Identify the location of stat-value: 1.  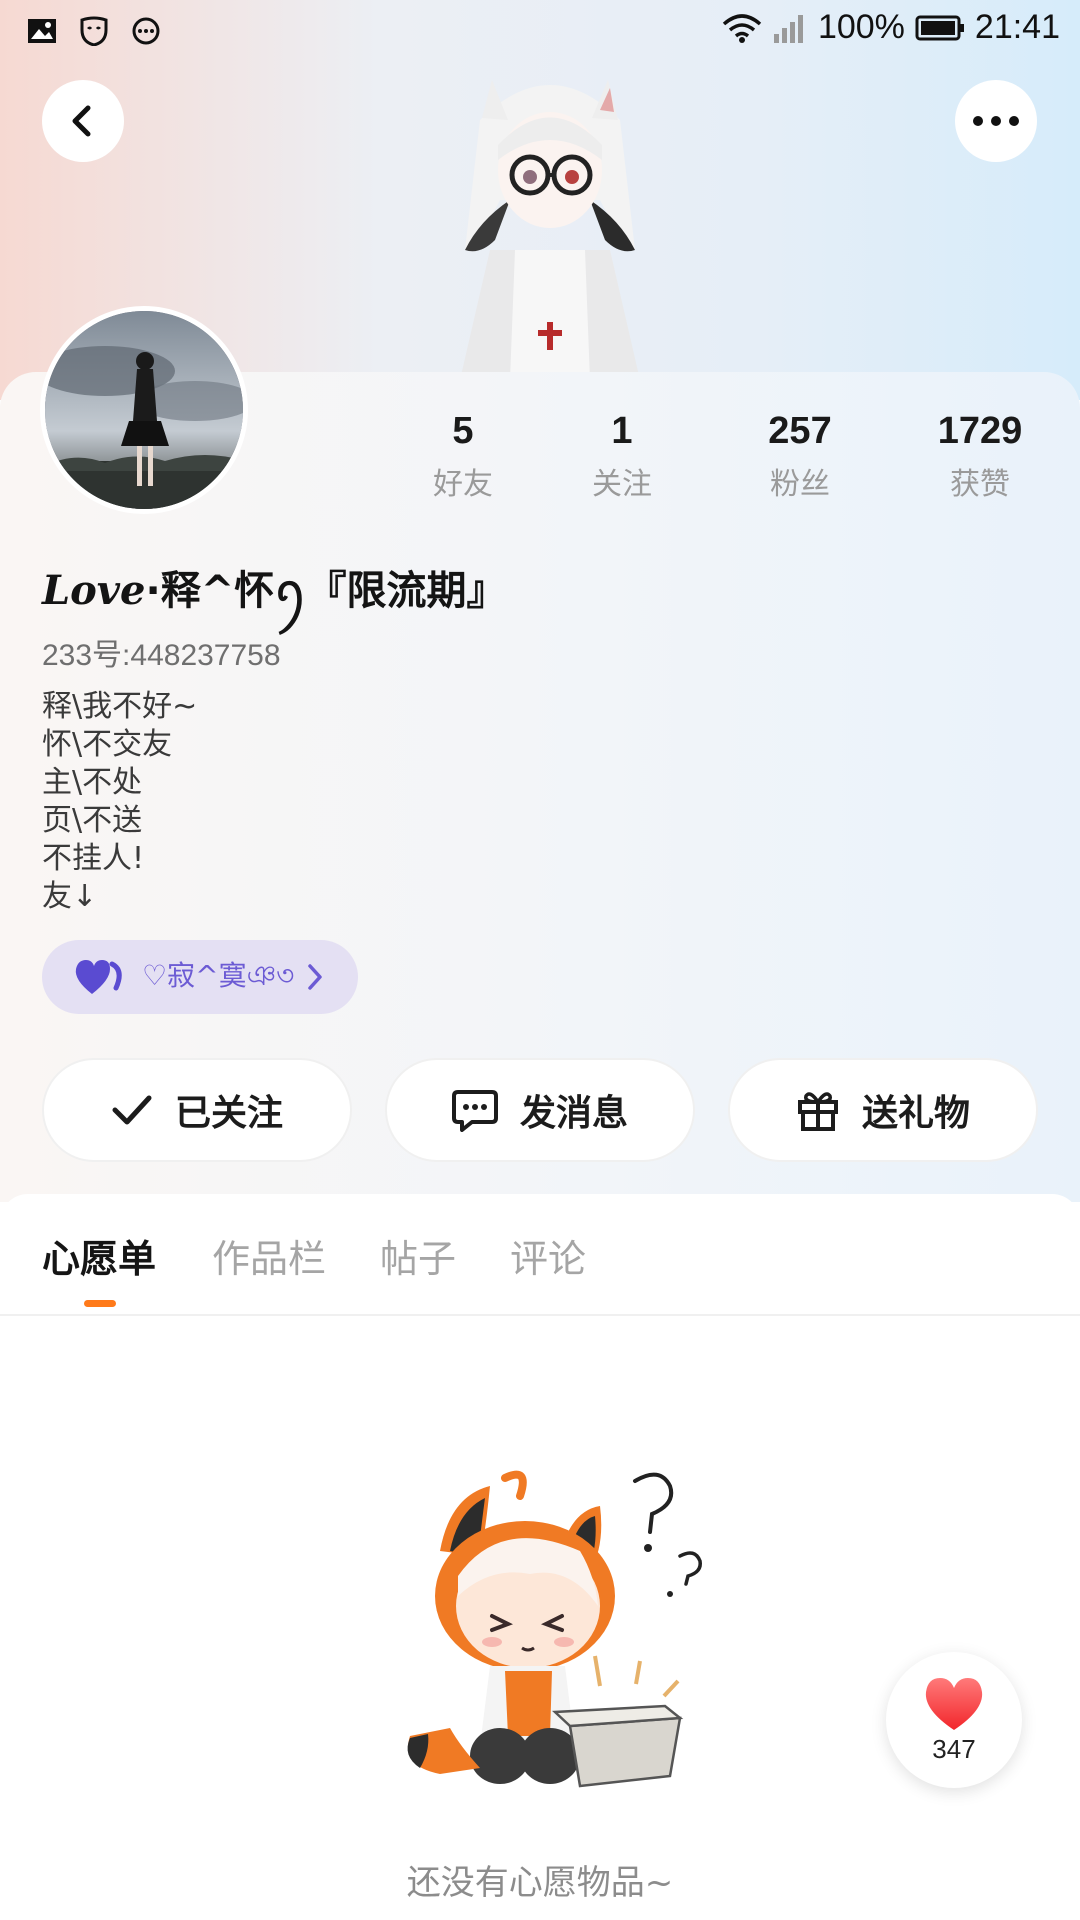
(622, 431).